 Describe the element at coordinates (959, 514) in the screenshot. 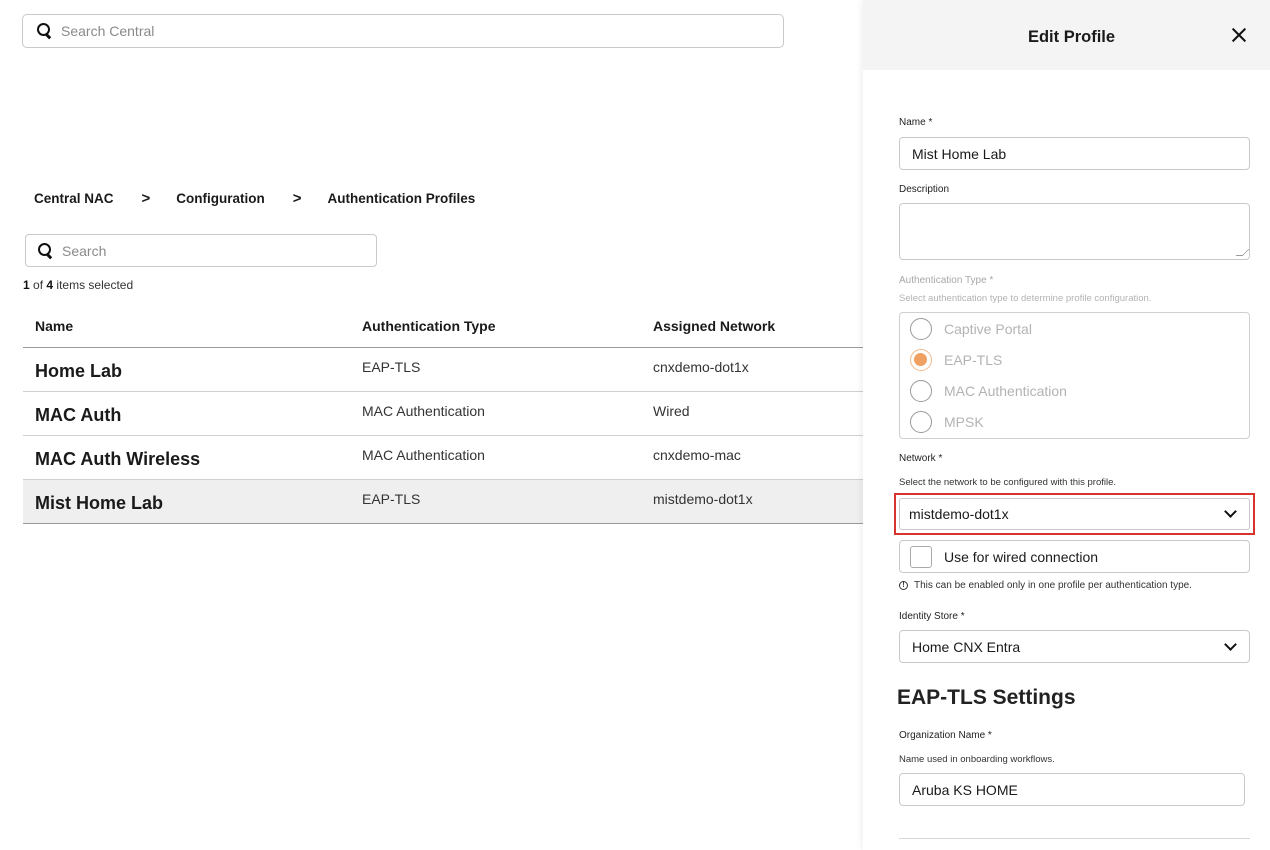

I see `network-value: mistdemo-dot1x` at that location.